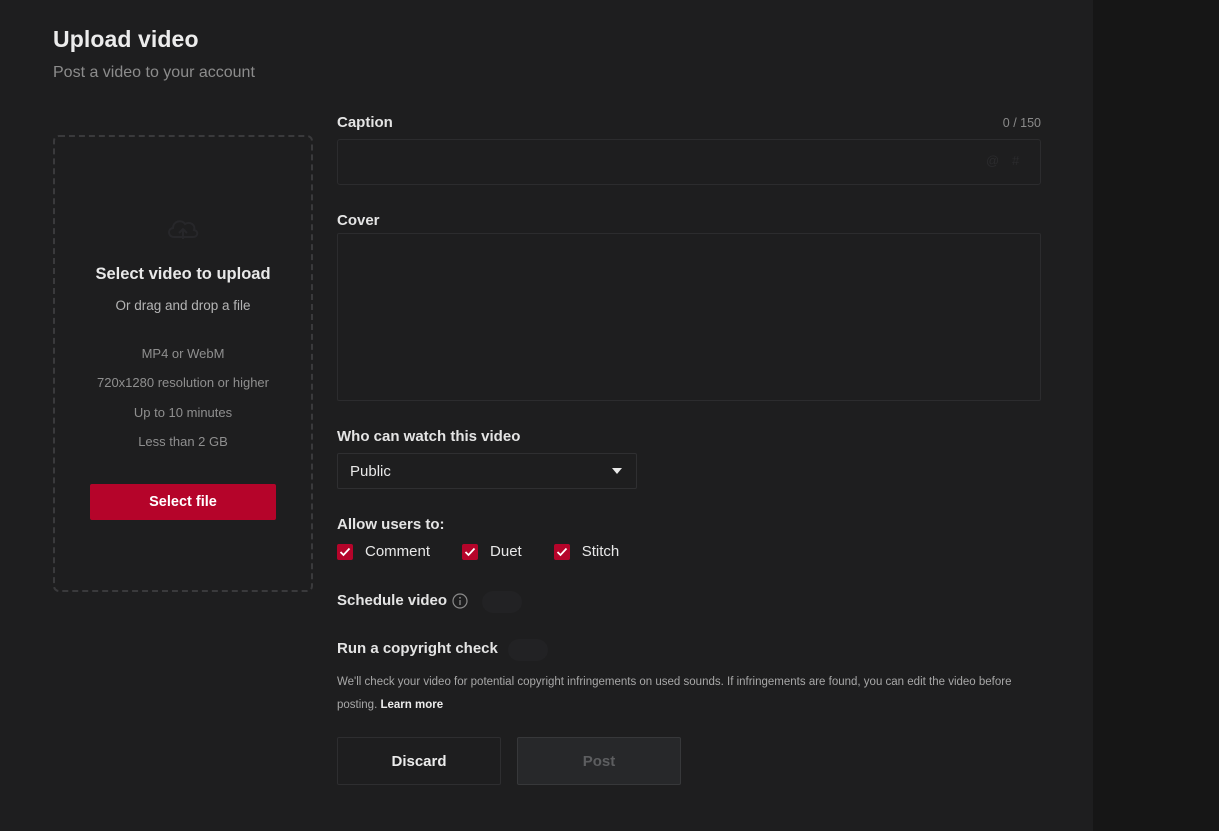 The width and height of the screenshot is (1219, 831). Describe the element at coordinates (411, 705) in the screenshot. I see `learn-more-link: Learn more` at that location.